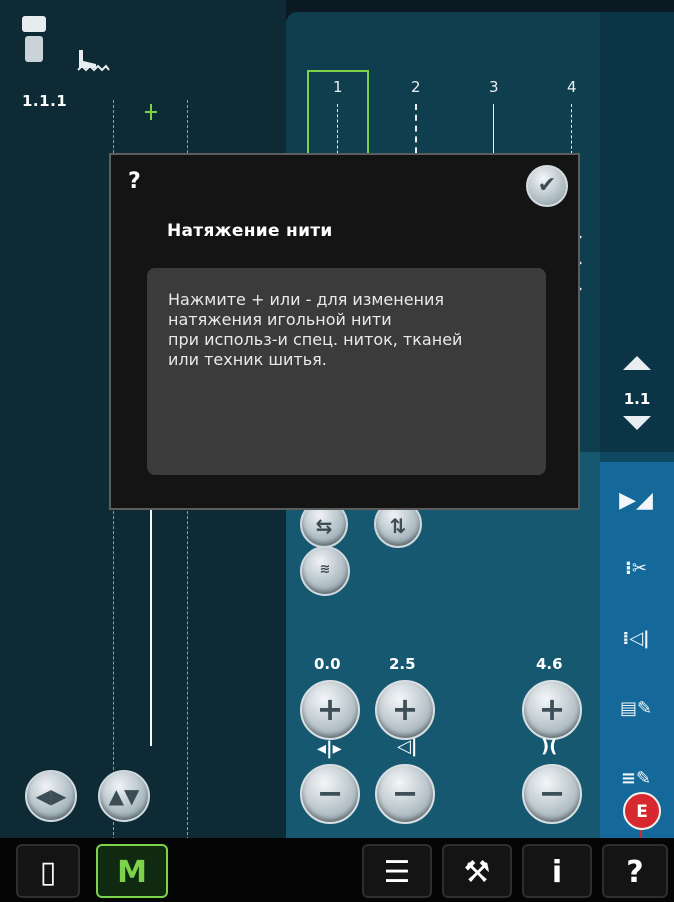  What do you see at coordinates (494, 87) in the screenshot?
I see `stitch-position-3: 3` at bounding box center [494, 87].